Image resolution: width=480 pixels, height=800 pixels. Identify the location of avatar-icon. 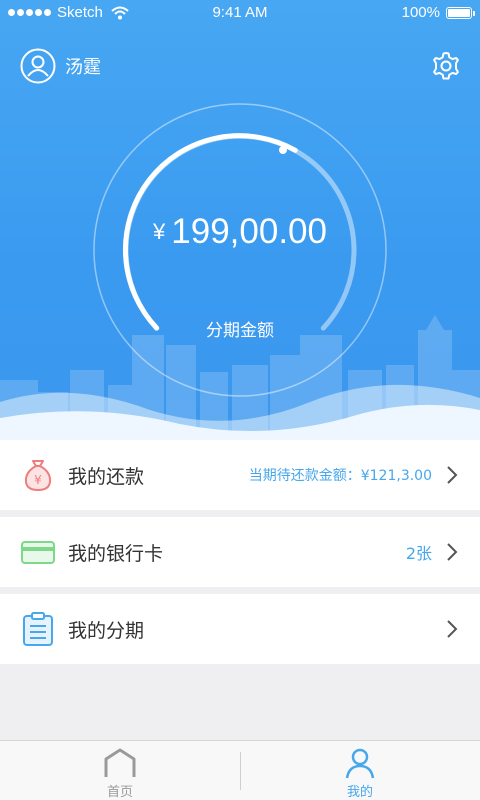
(38, 66).